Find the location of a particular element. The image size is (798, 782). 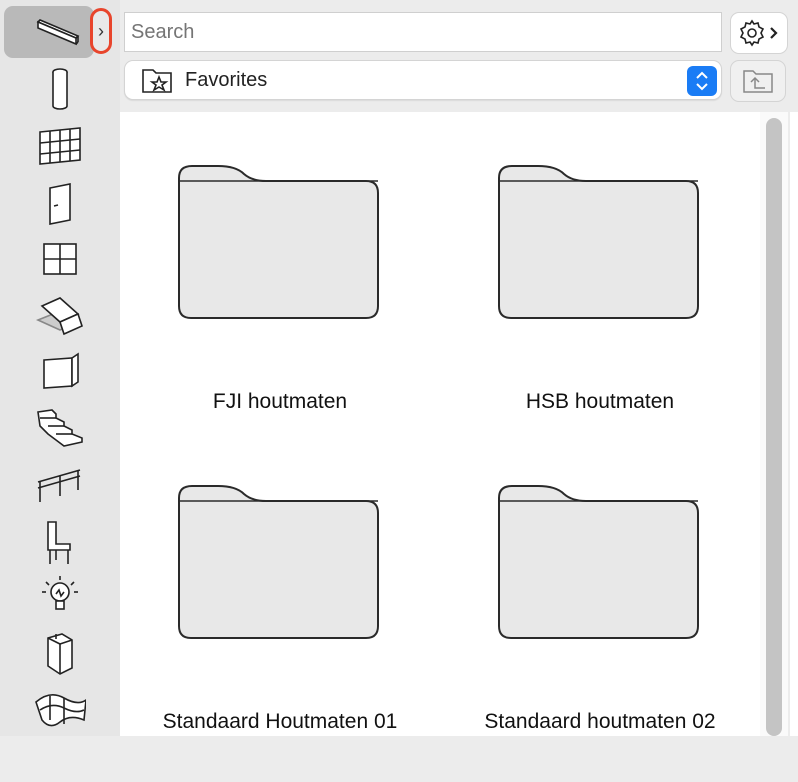

tool-door is located at coordinates (60, 204).